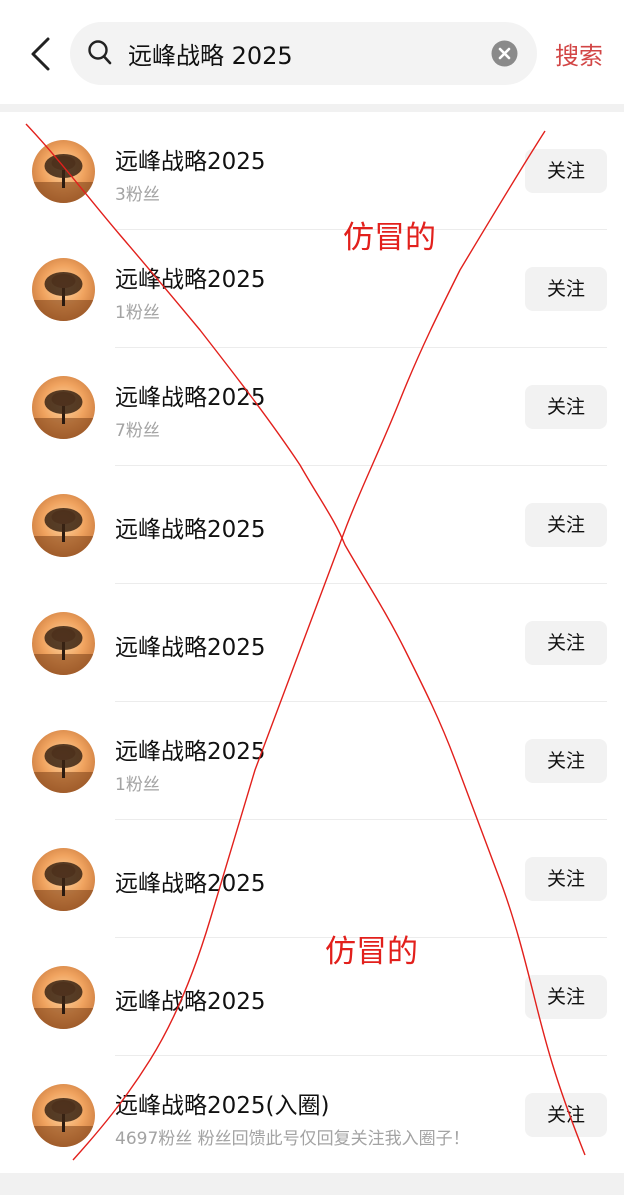 This screenshot has height=1195, width=624. What do you see at coordinates (41, 54) in the screenshot?
I see `back-icon` at bounding box center [41, 54].